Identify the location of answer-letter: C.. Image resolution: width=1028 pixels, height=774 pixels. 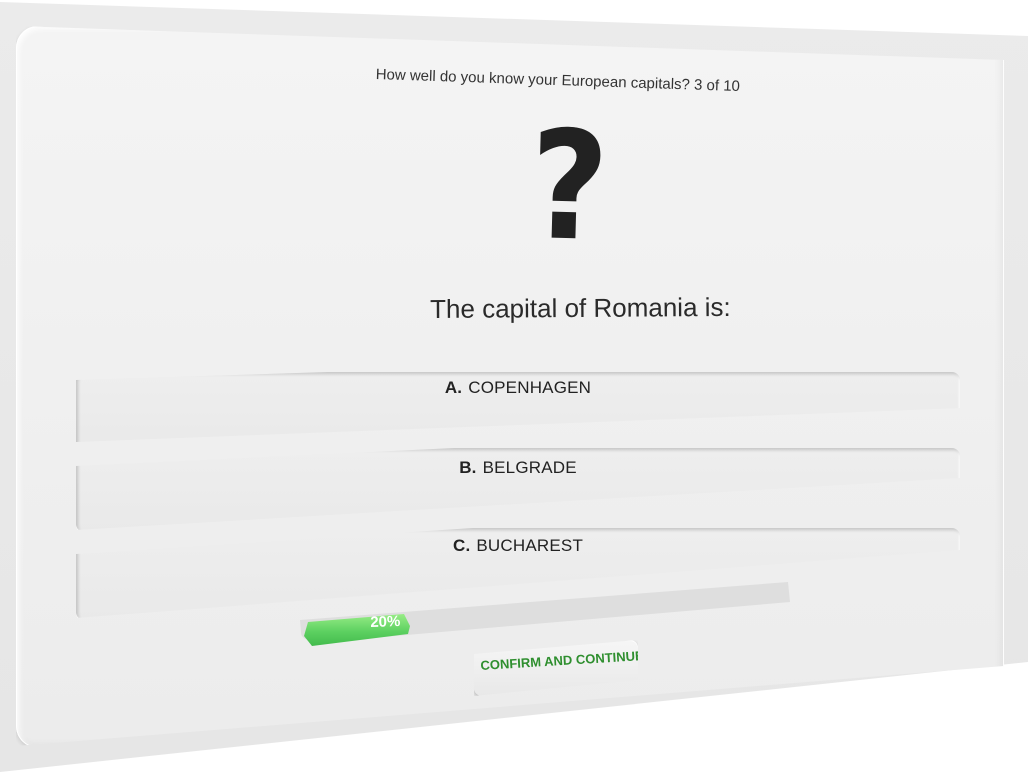
(461, 545).